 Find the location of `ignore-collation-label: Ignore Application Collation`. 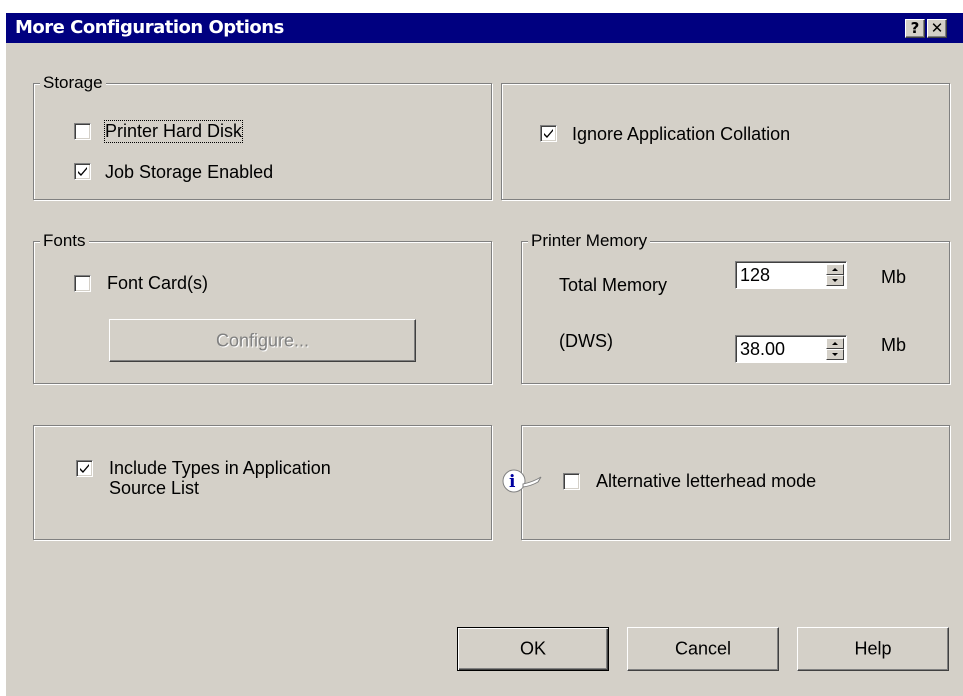

ignore-collation-label: Ignore Application Collation is located at coordinates (681, 134).